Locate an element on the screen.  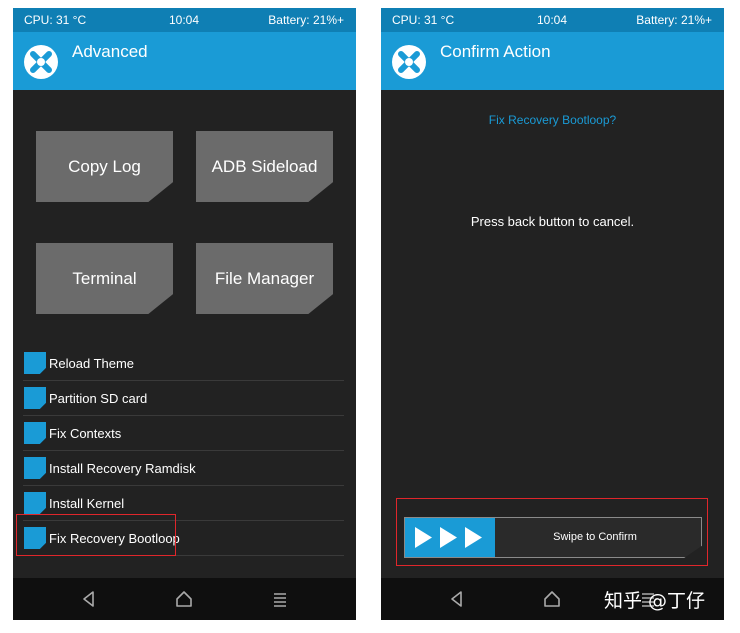
header: Advanced is located at coordinates (184, 61).